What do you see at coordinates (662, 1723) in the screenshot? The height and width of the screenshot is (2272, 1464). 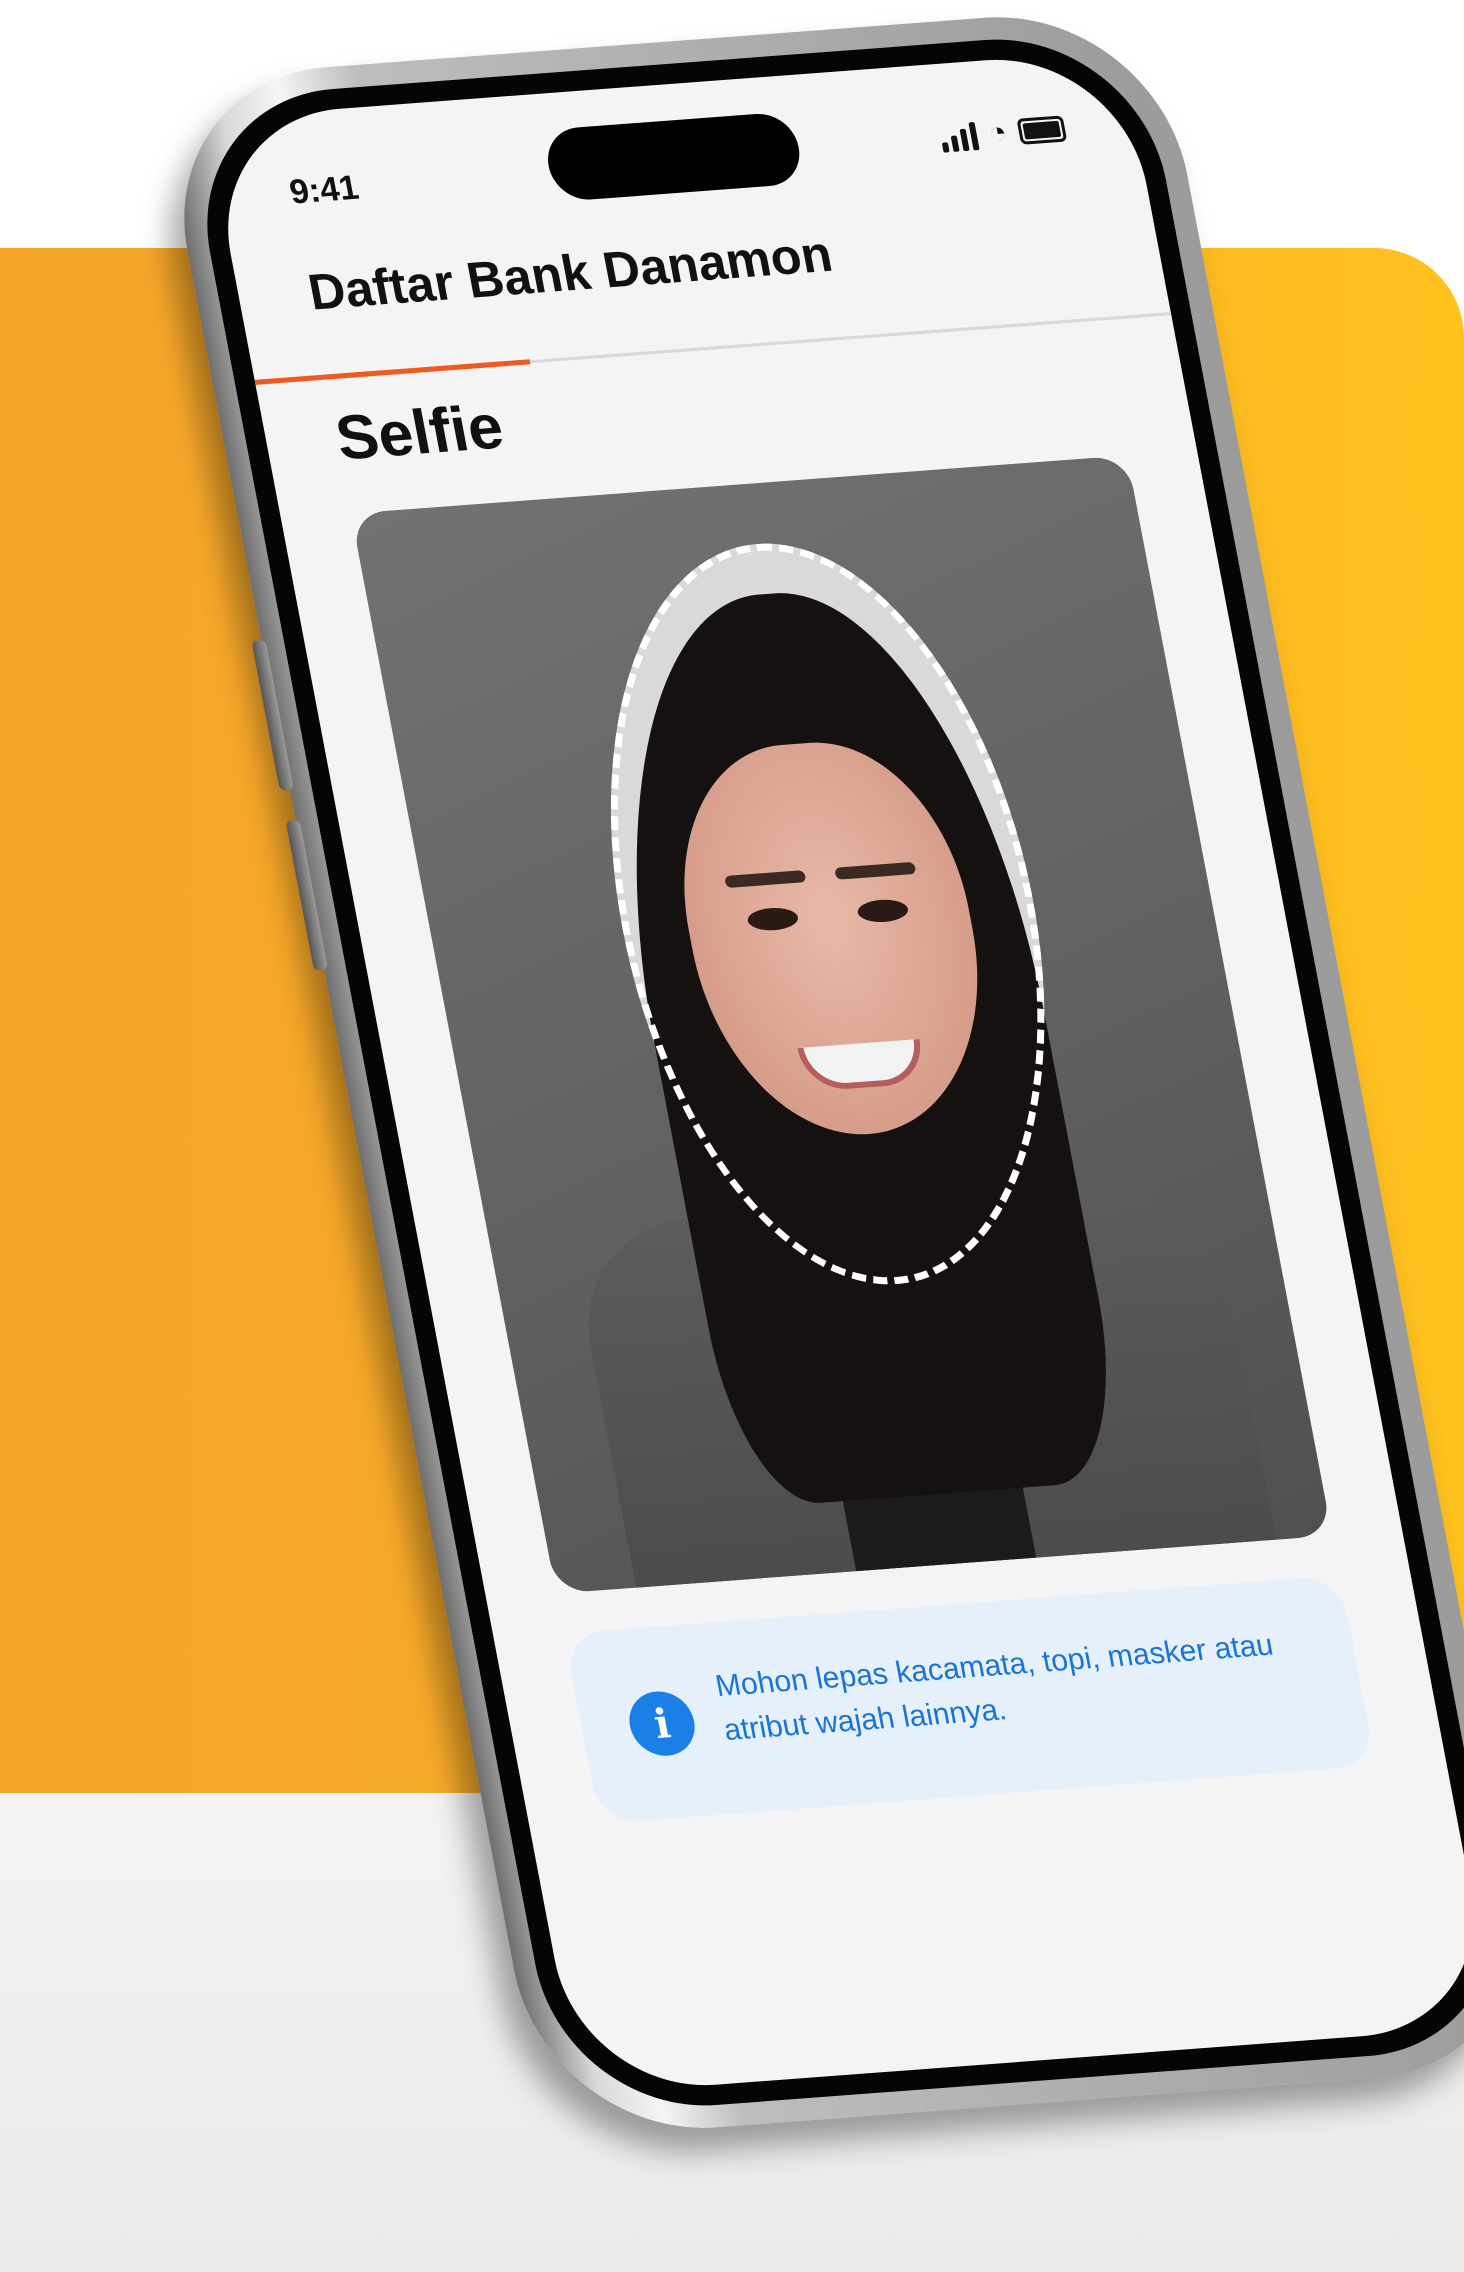 I see `info-icon: i` at bounding box center [662, 1723].